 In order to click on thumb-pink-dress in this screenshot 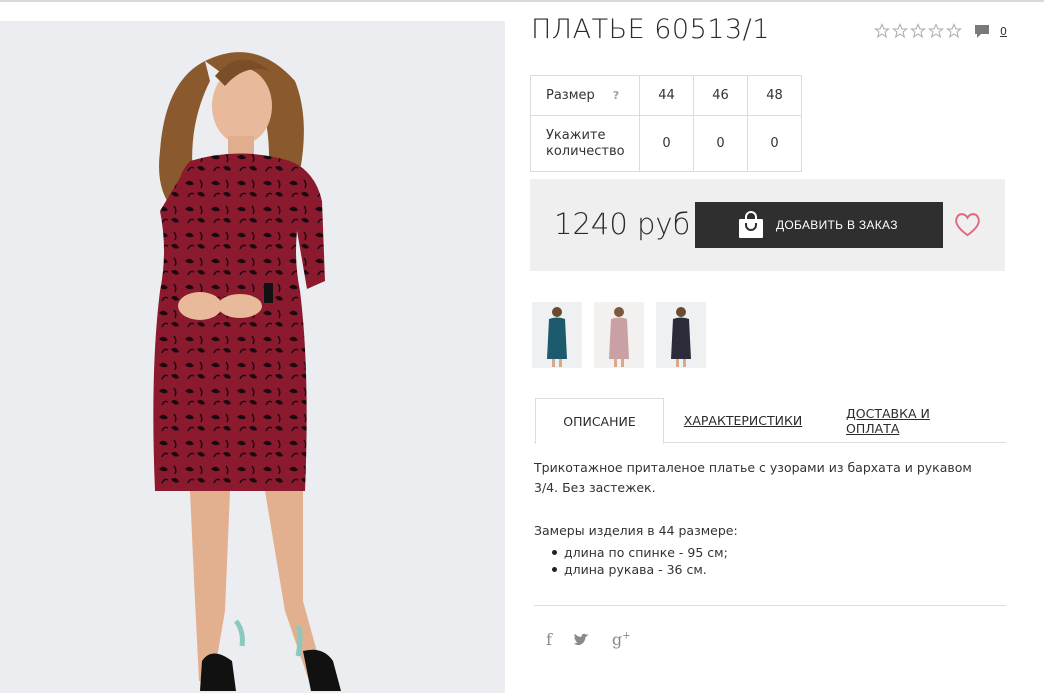, I will do `click(619, 335)`.